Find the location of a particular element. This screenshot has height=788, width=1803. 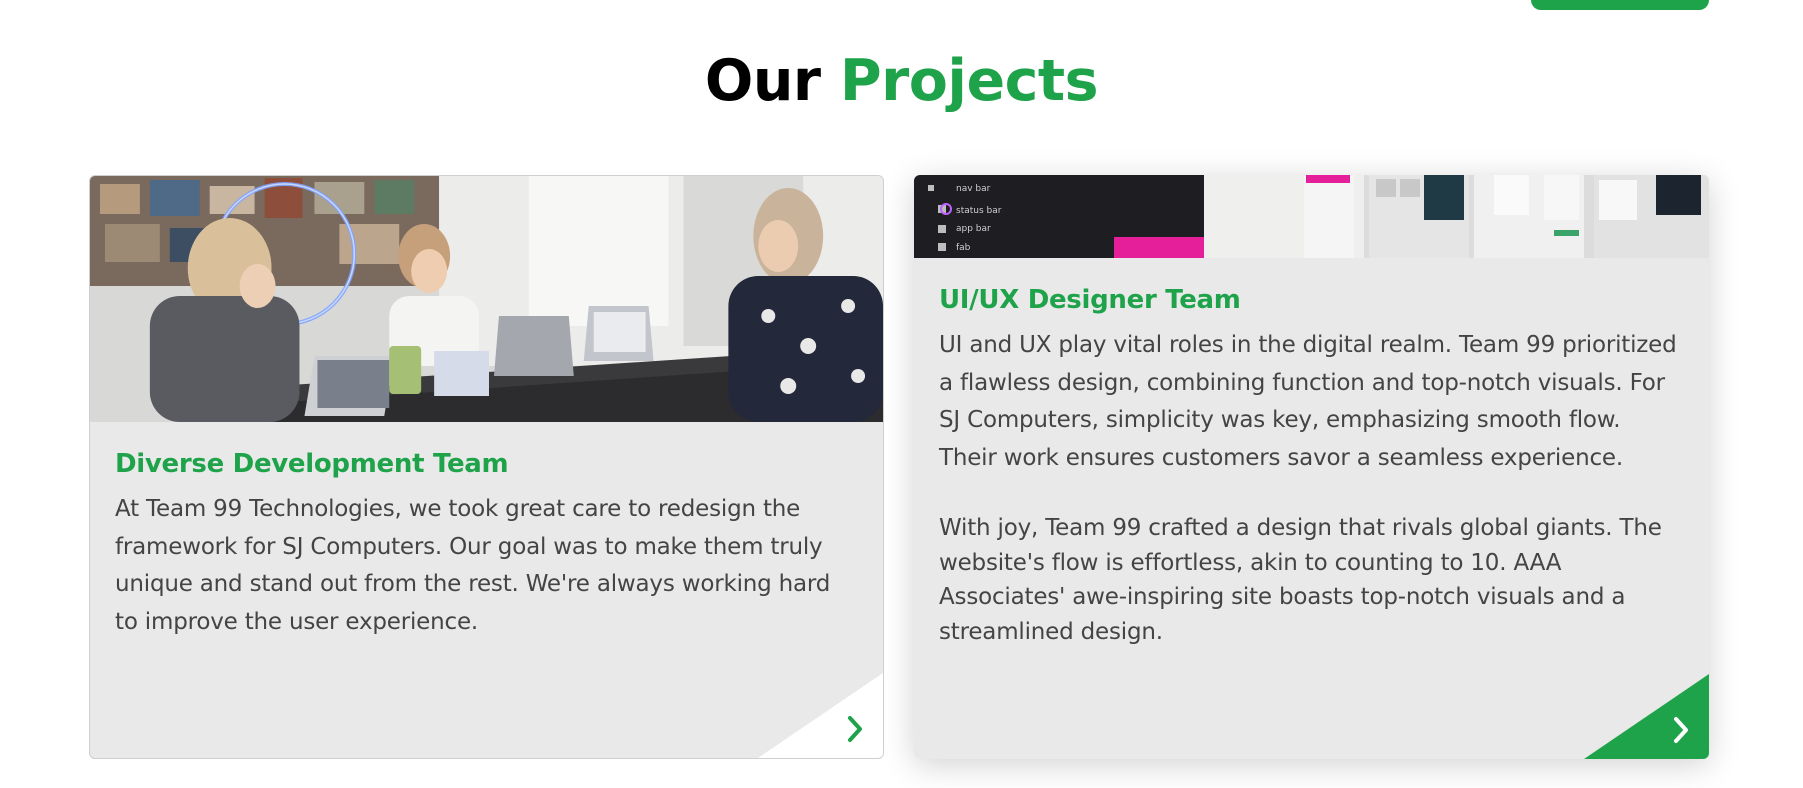

svg-text: app bar is located at coordinates (973, 229).